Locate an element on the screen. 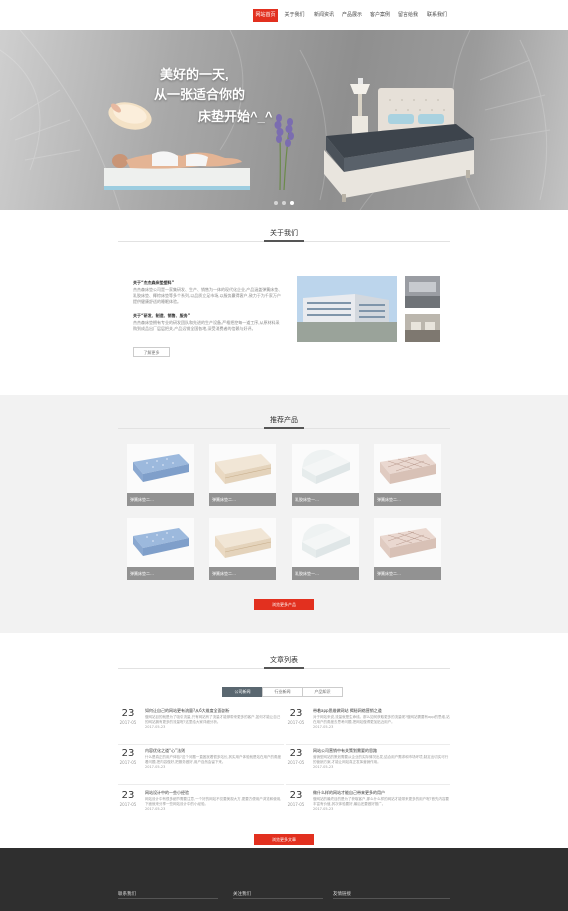 Image resolution: width=568 pixels, height=911 pixels. footer-heading-follow: 关注我们 is located at coordinates (242, 894).